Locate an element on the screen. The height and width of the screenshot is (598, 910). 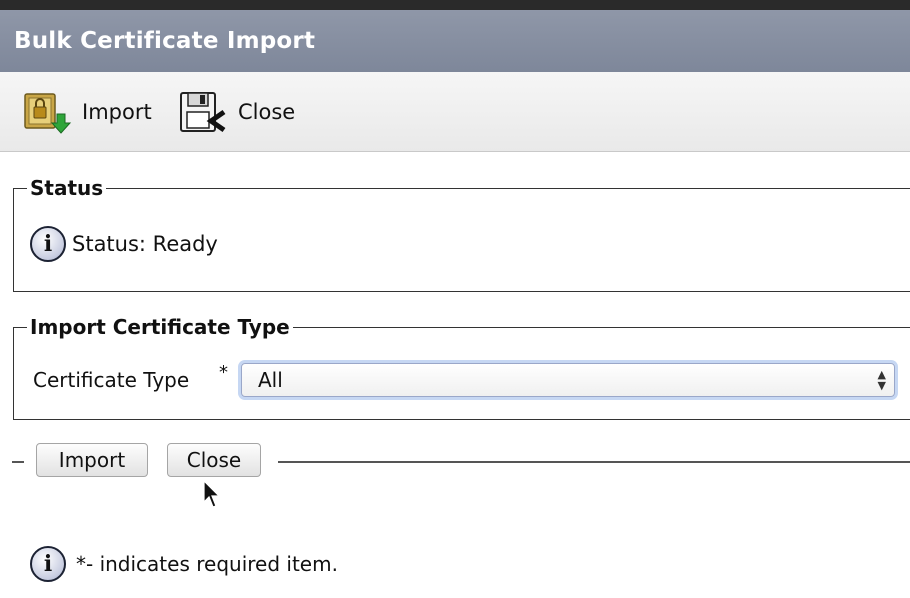
required-note: *- indicates required item. is located at coordinates (207, 564).